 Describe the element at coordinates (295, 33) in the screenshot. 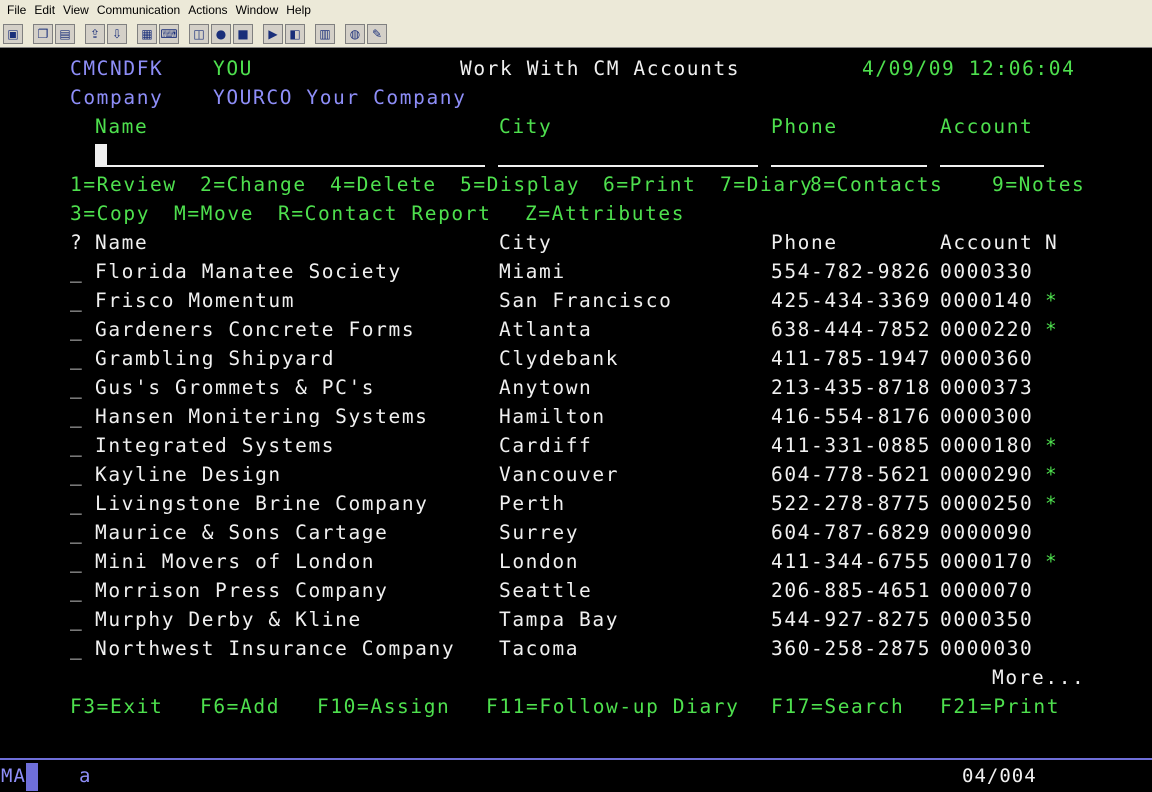

I see `session-icon: ◧` at that location.